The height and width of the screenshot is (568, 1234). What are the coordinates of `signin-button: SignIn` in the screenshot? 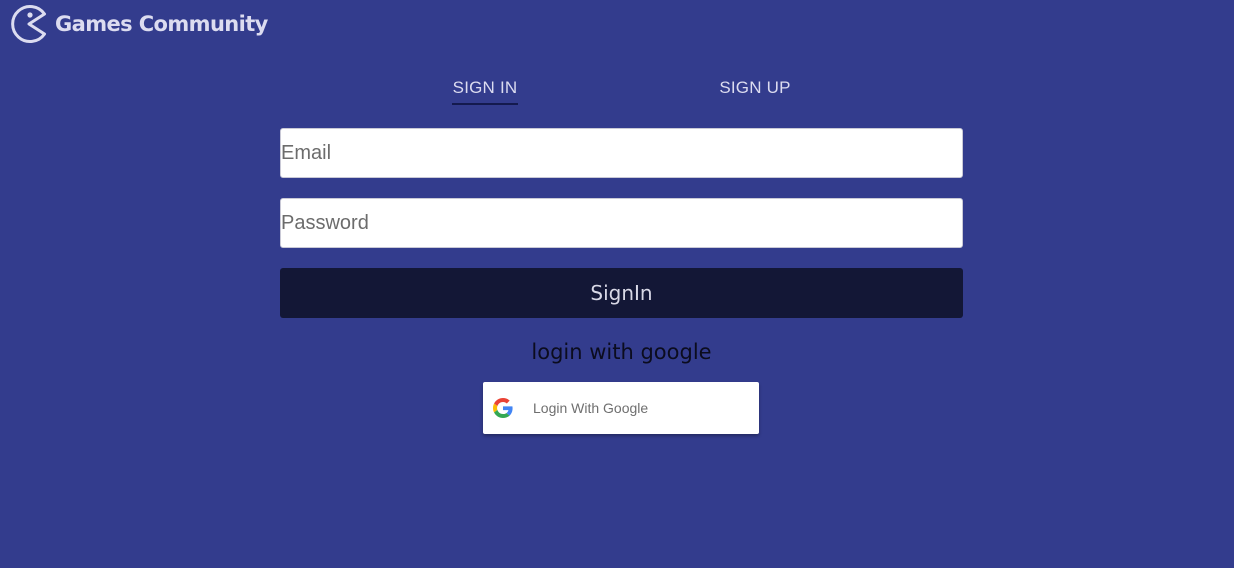 It's located at (621, 293).